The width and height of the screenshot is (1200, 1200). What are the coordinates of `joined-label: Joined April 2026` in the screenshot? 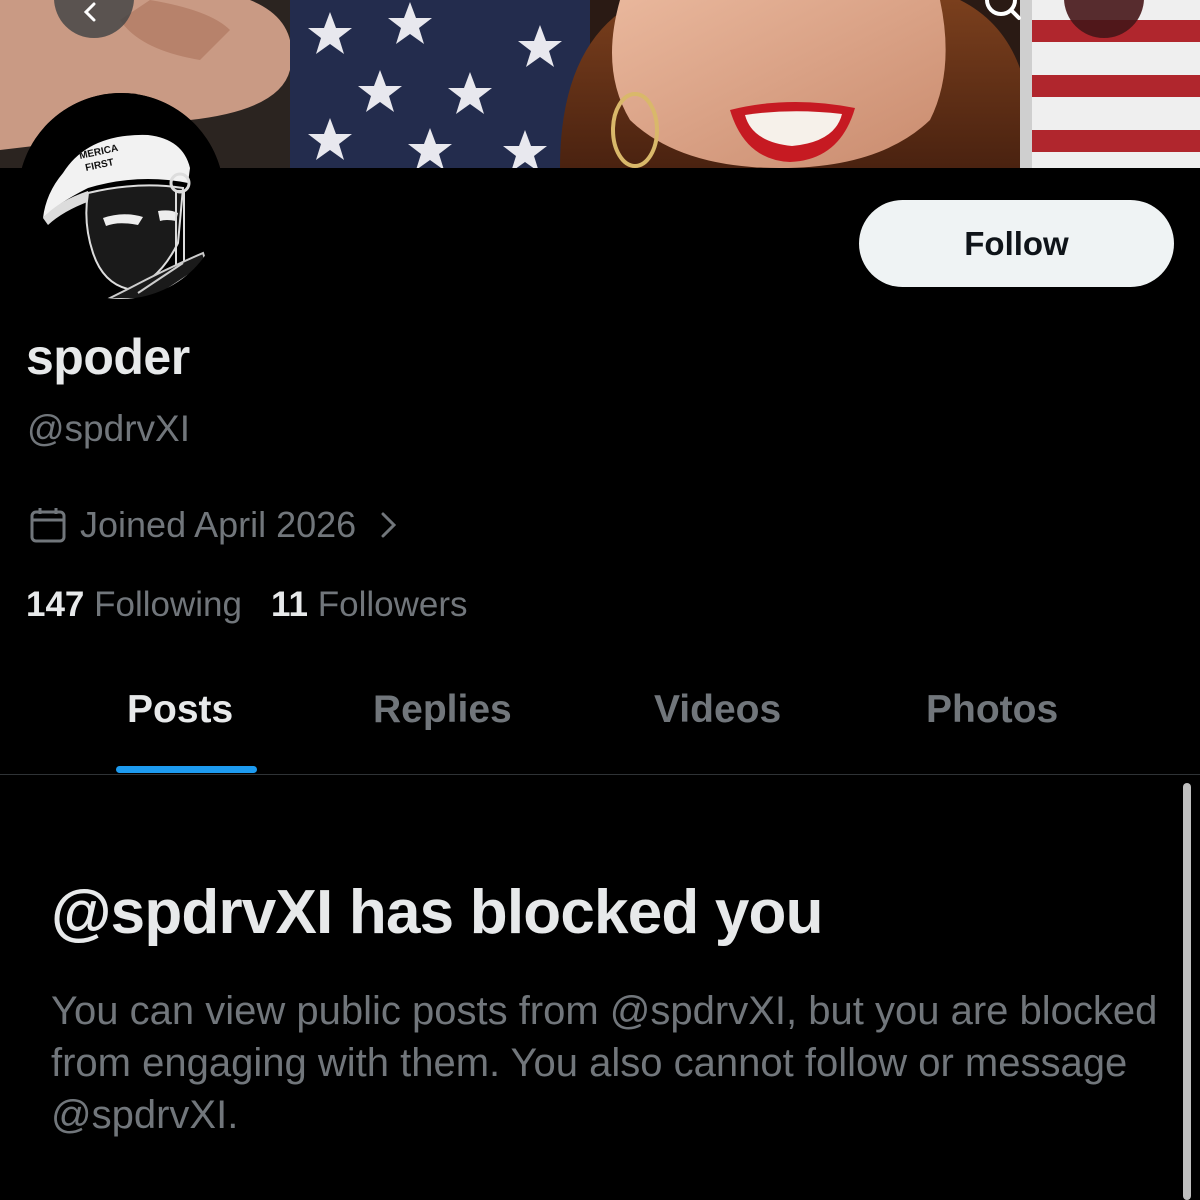 It's located at (218, 524).